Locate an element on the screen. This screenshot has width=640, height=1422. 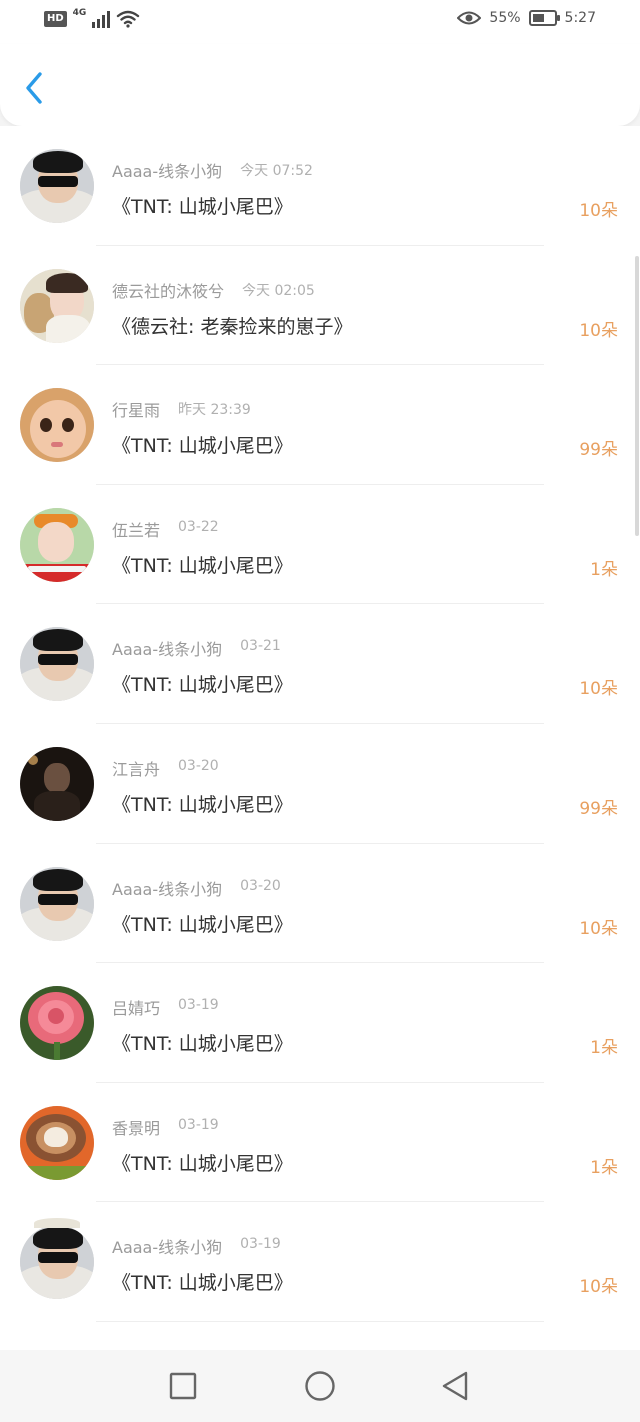
square-icon is located at coordinates (183, 1386).